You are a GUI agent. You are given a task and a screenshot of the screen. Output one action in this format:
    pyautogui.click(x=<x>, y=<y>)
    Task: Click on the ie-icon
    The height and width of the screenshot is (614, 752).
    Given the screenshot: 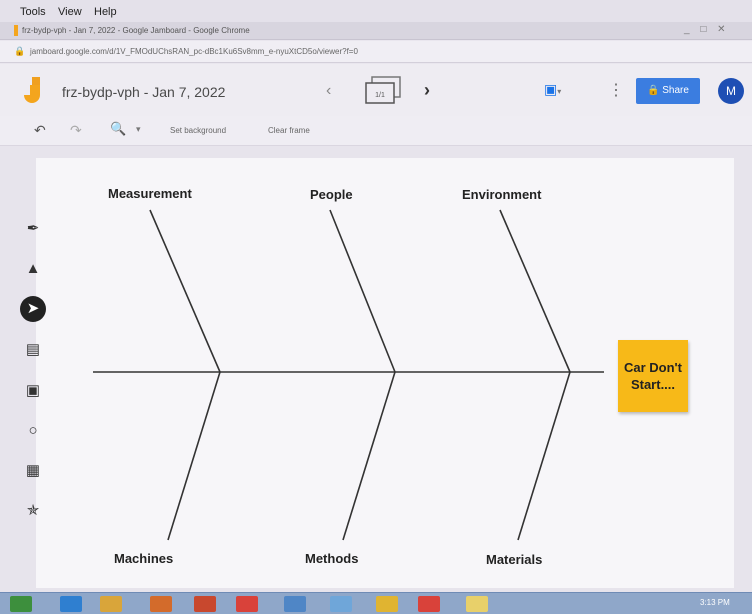 What is the action you would take?
    pyautogui.click(x=71, y=604)
    